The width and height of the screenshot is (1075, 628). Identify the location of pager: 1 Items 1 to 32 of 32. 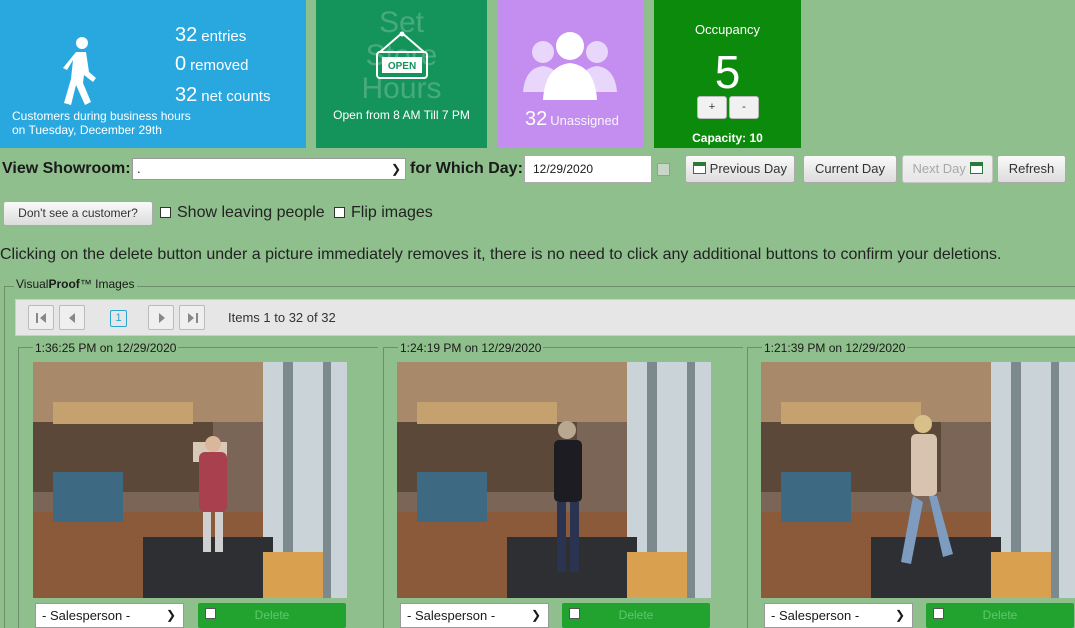
(545, 317).